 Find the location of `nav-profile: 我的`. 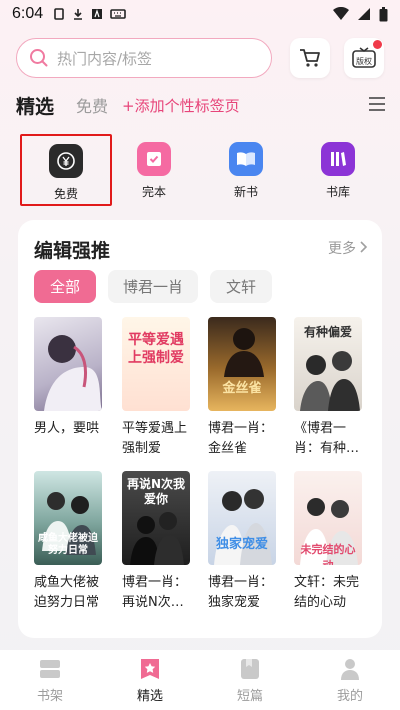

nav-profile: 我的 is located at coordinates (350, 680).